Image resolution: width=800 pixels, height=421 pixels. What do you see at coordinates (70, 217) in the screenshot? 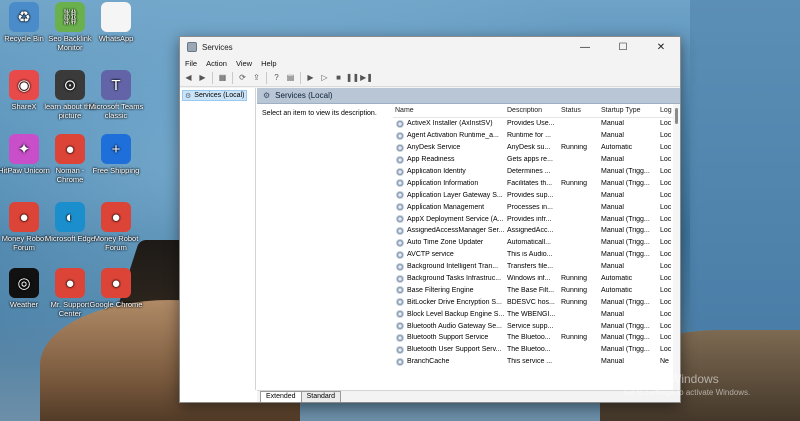
I see `edge-icon: ◐` at bounding box center [70, 217].